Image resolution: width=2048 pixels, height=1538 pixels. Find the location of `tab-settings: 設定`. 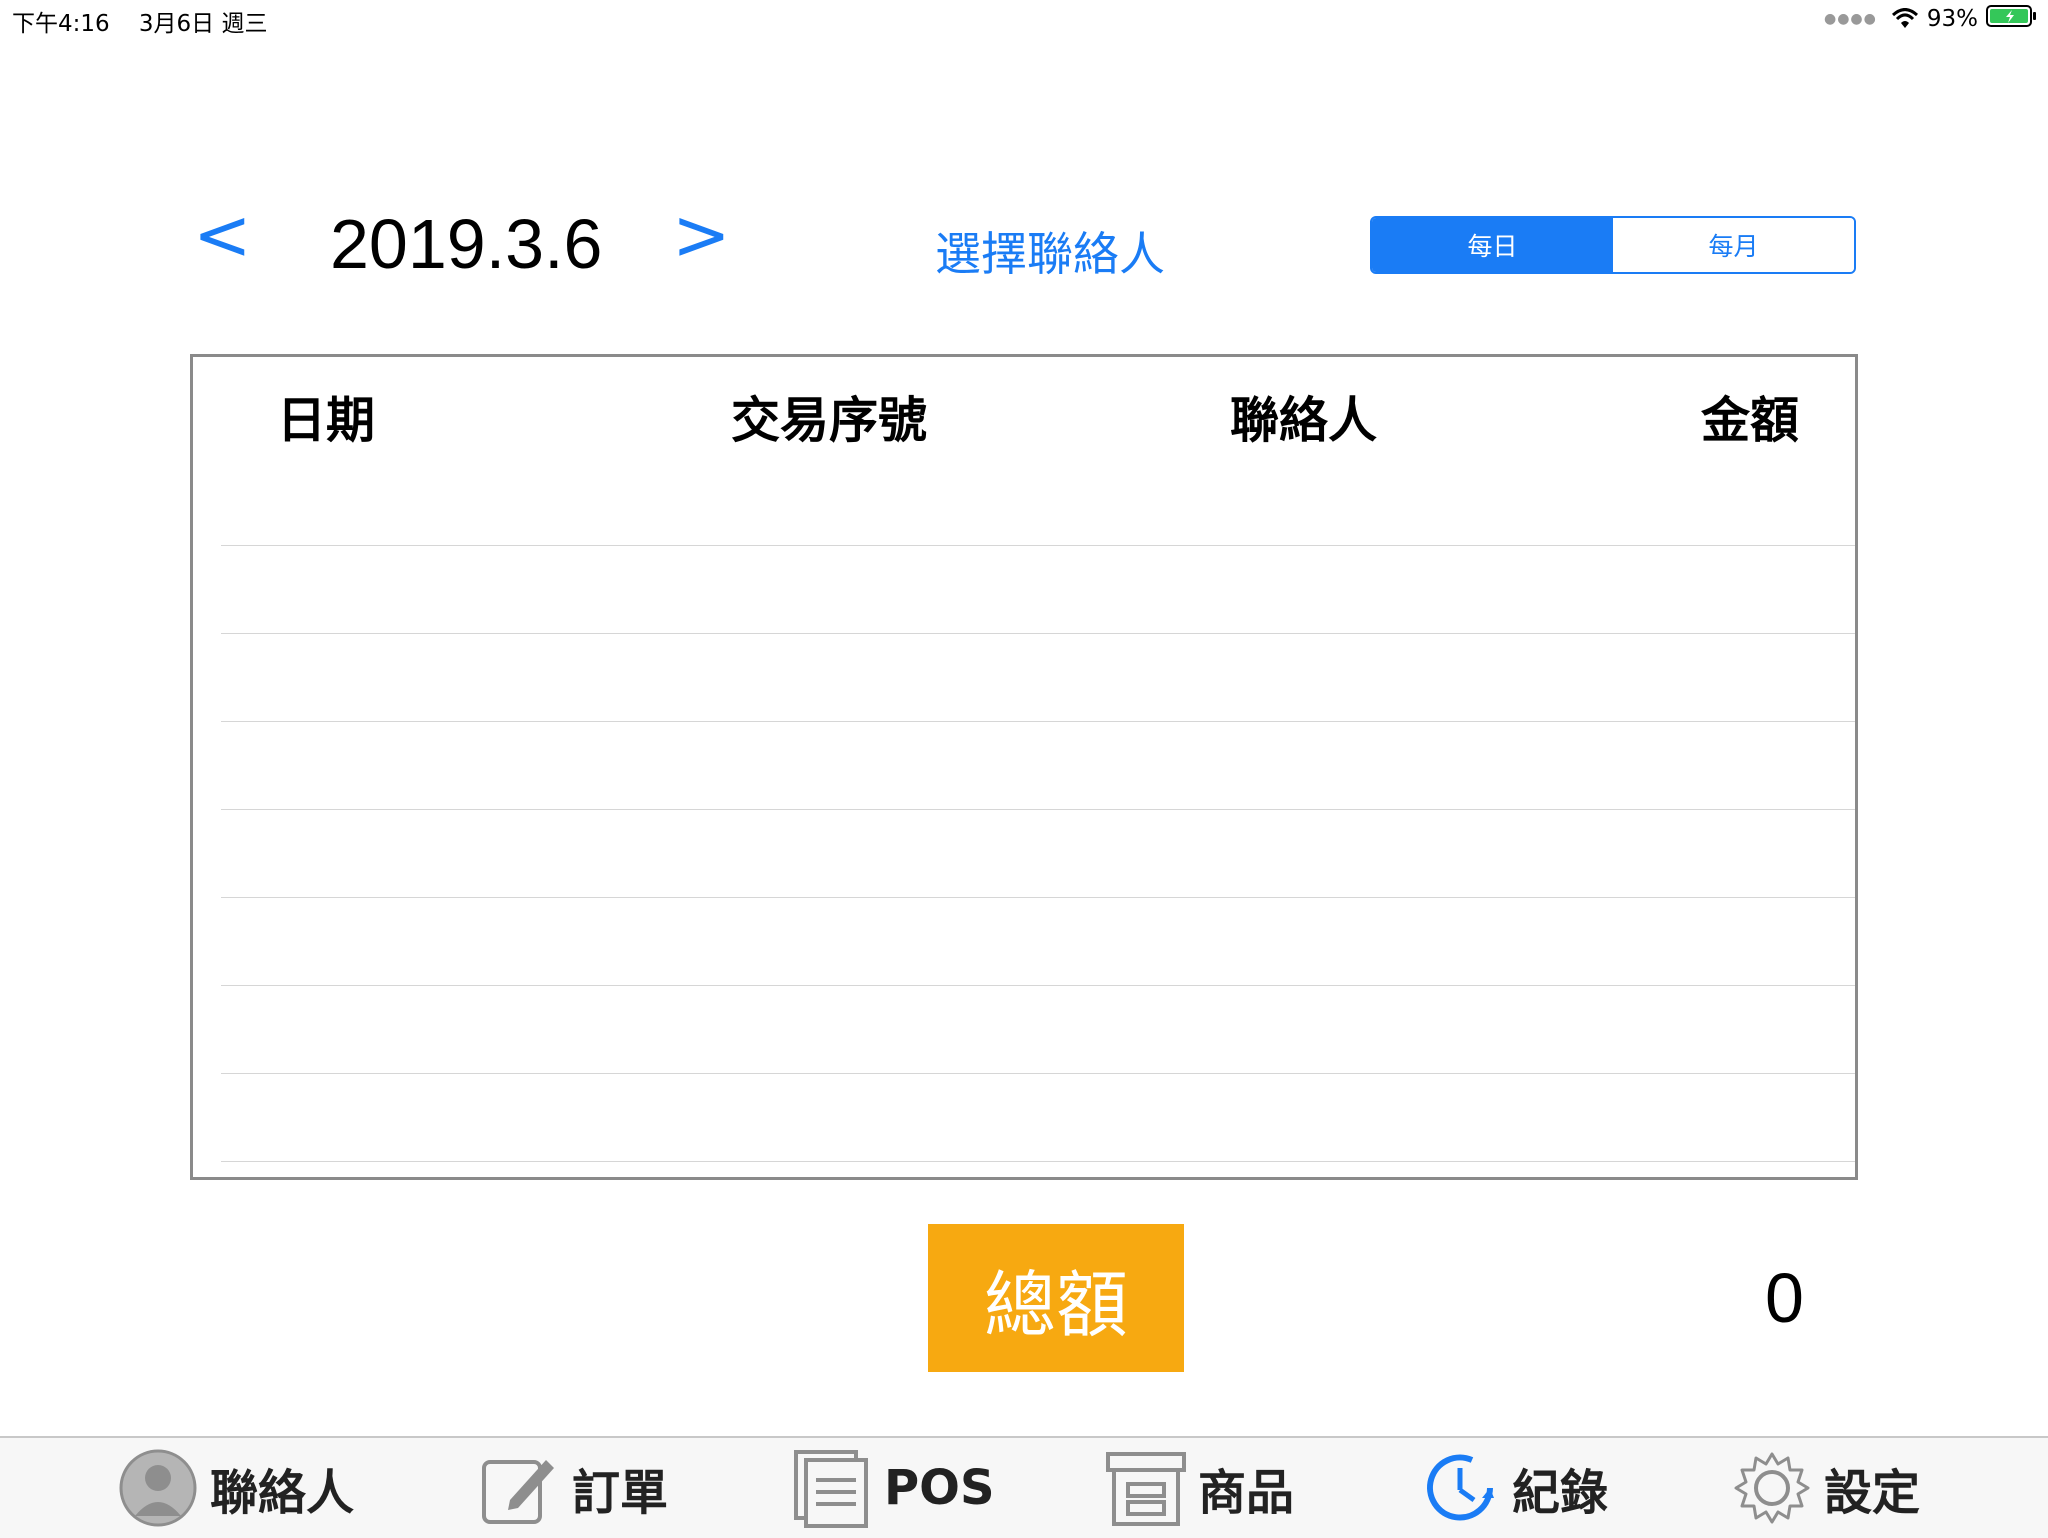

tab-settings: 設定 is located at coordinates (1826, 1488).